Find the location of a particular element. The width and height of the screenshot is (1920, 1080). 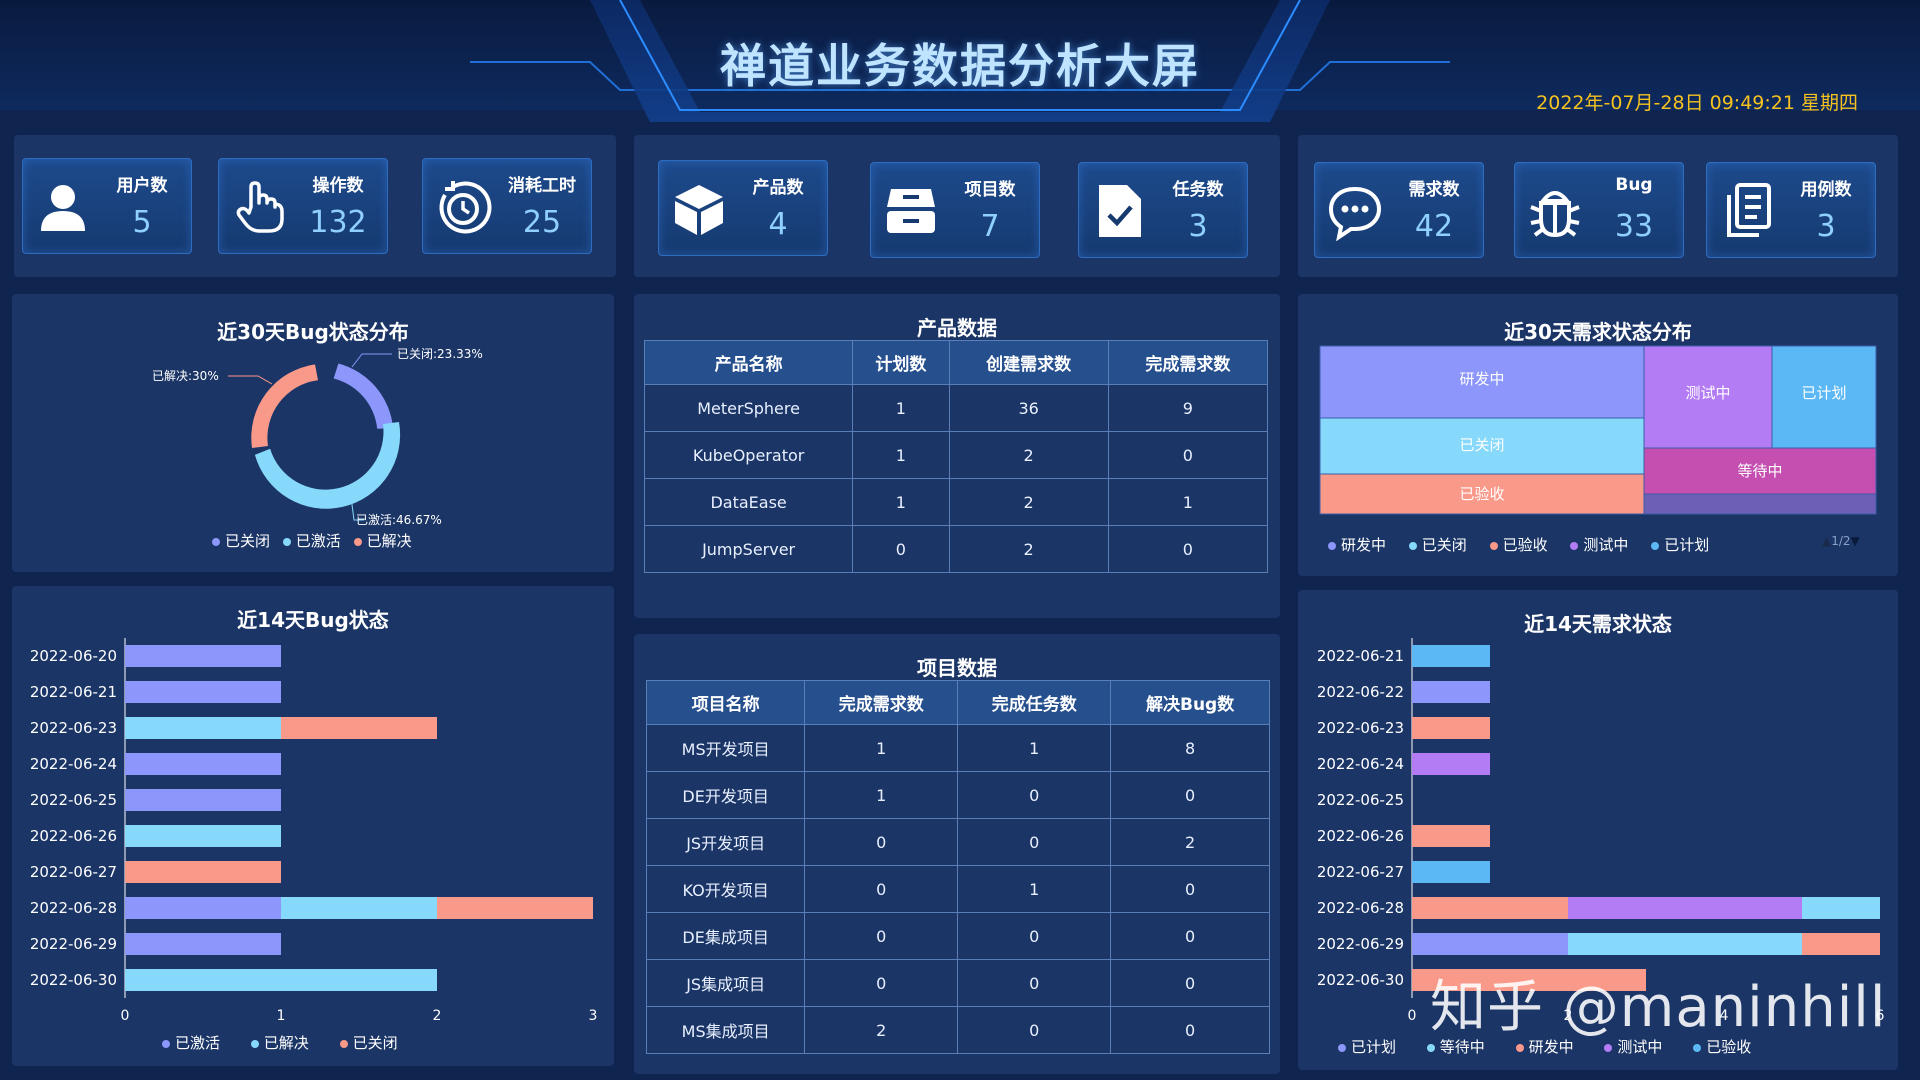

treemap-label-waiting: 等待中 is located at coordinates (1759, 471).